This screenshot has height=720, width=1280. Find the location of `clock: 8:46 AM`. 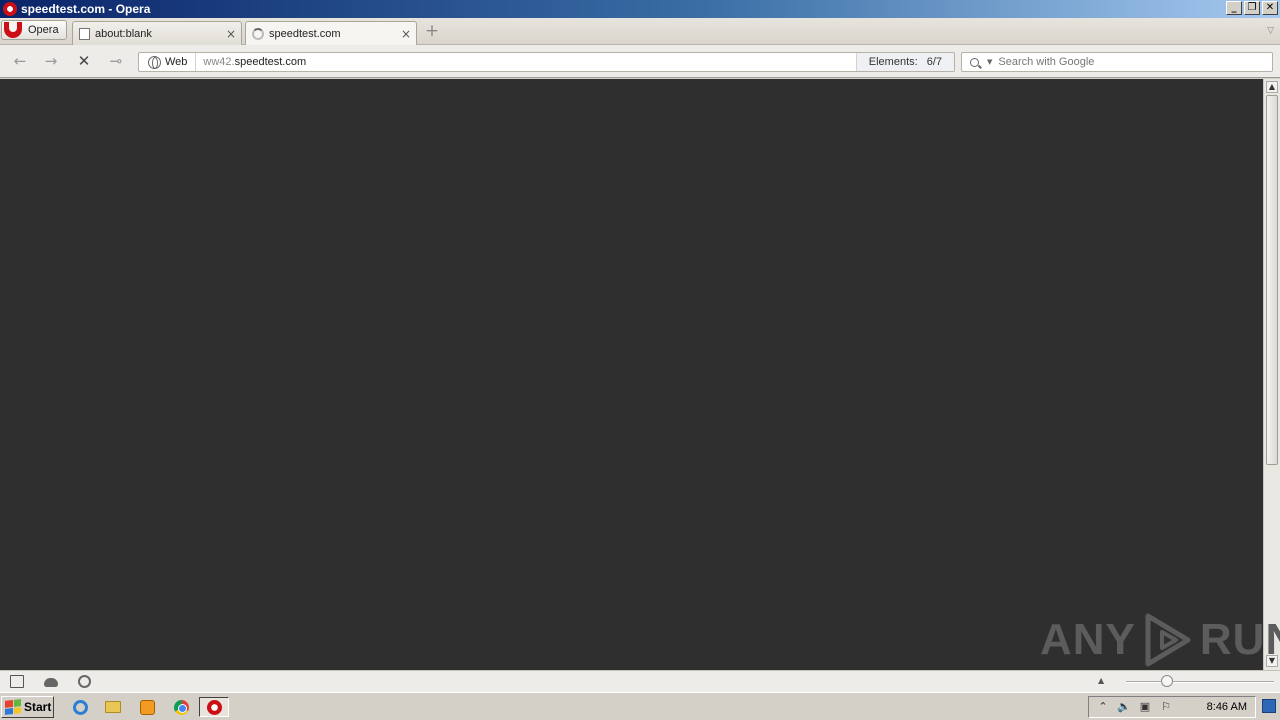

clock: 8:46 AM is located at coordinates (1227, 707).